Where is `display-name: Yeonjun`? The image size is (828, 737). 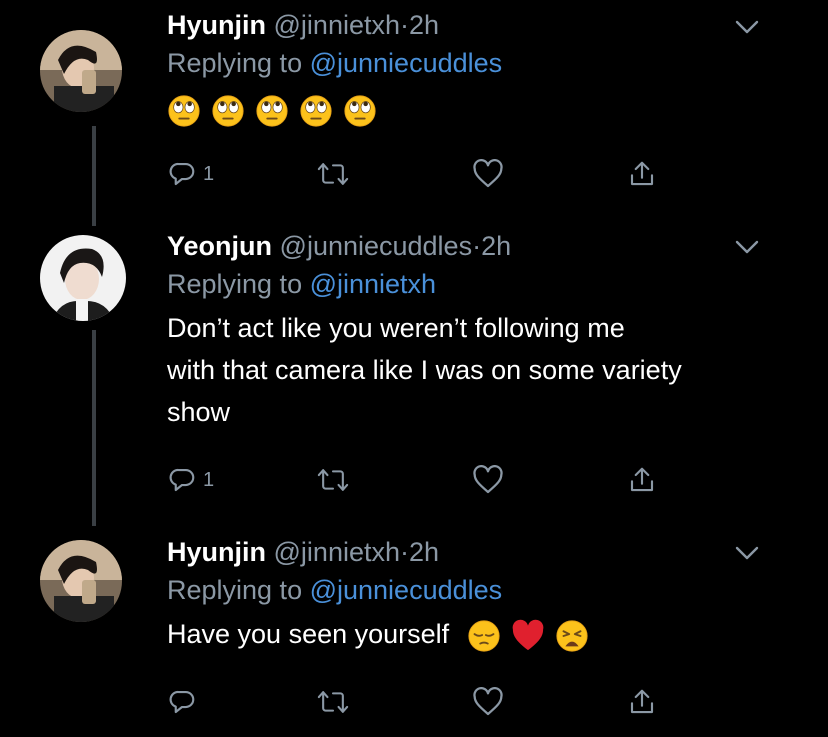
display-name: Yeonjun is located at coordinates (219, 246).